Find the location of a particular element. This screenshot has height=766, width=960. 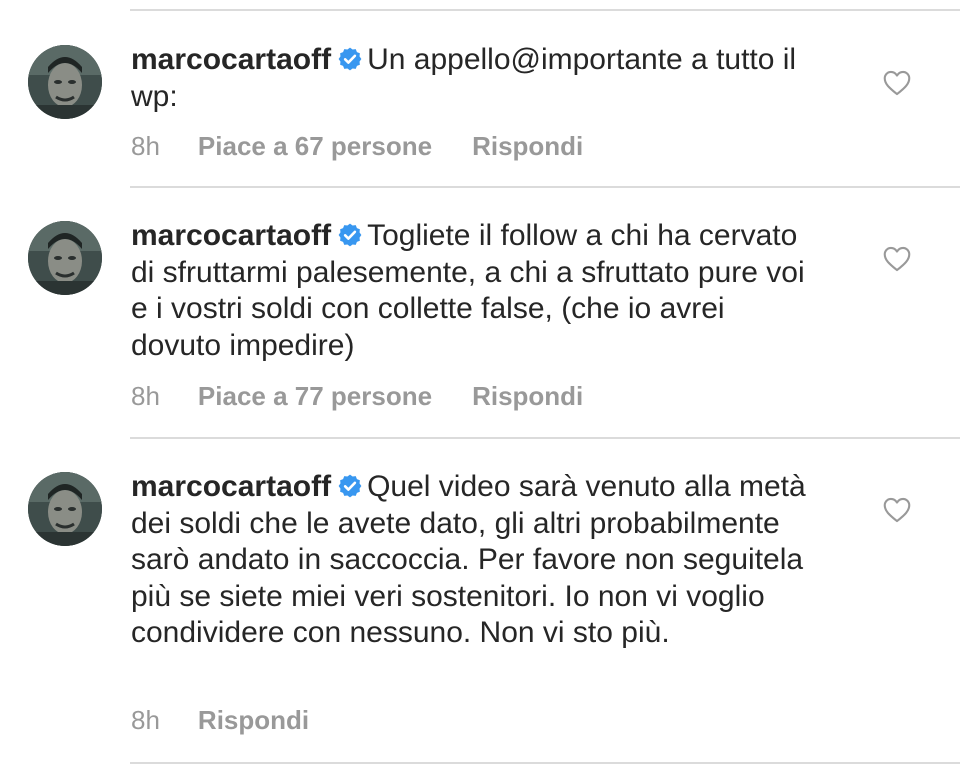

divider-top is located at coordinates (545, 10).